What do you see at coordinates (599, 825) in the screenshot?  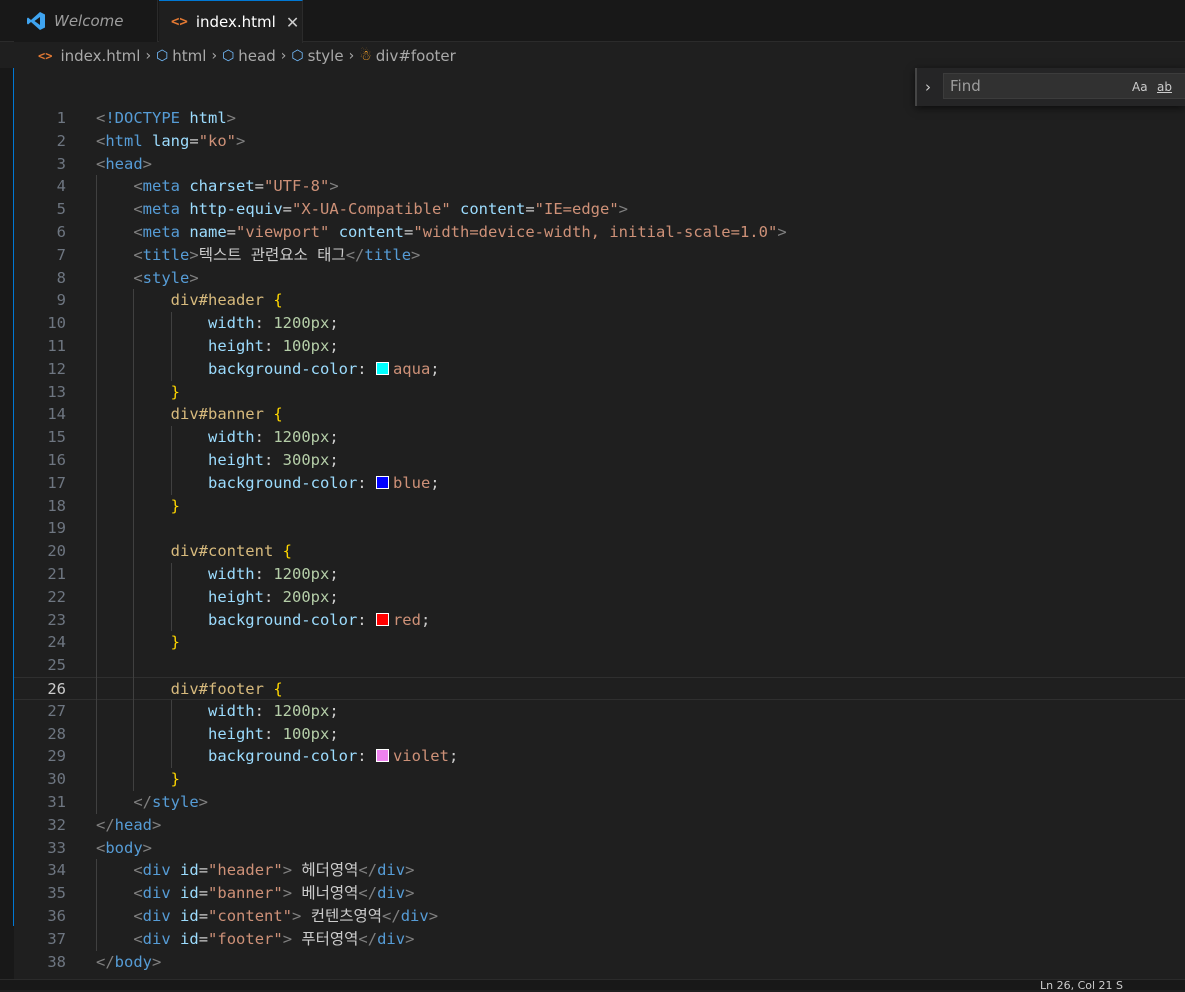 I see `code-line: 32 </head>` at bounding box center [599, 825].